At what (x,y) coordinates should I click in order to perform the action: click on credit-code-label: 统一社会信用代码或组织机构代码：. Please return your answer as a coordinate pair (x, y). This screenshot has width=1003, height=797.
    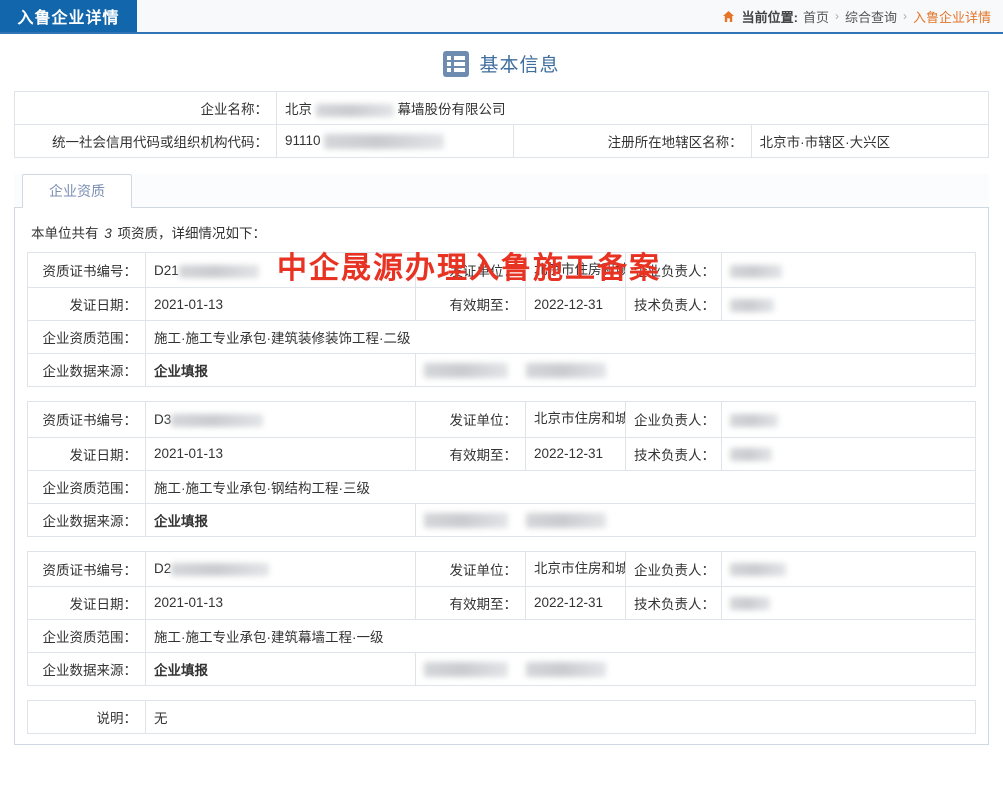
    Looking at the image, I should click on (145, 141).